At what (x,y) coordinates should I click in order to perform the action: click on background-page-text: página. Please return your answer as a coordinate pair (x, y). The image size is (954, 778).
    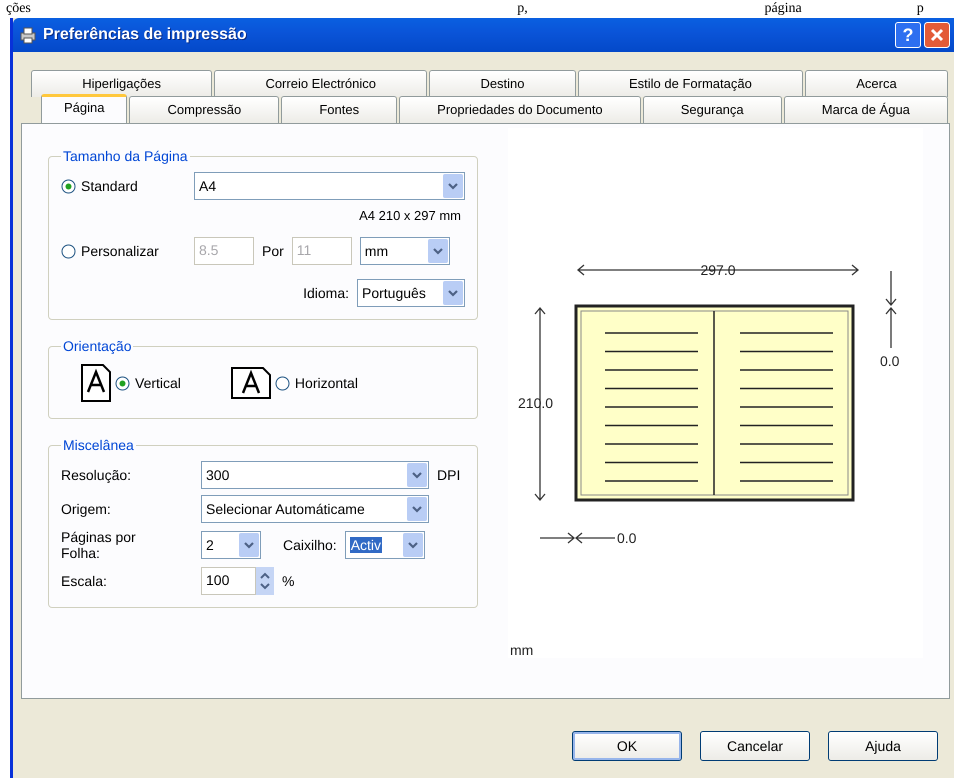
    Looking at the image, I should click on (783, 9).